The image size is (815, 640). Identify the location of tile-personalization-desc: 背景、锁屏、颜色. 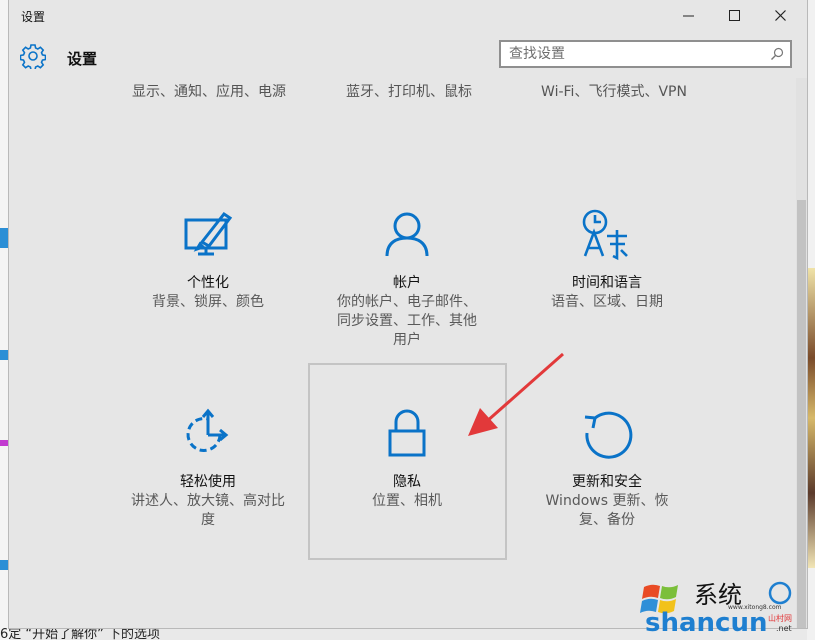
(208, 302).